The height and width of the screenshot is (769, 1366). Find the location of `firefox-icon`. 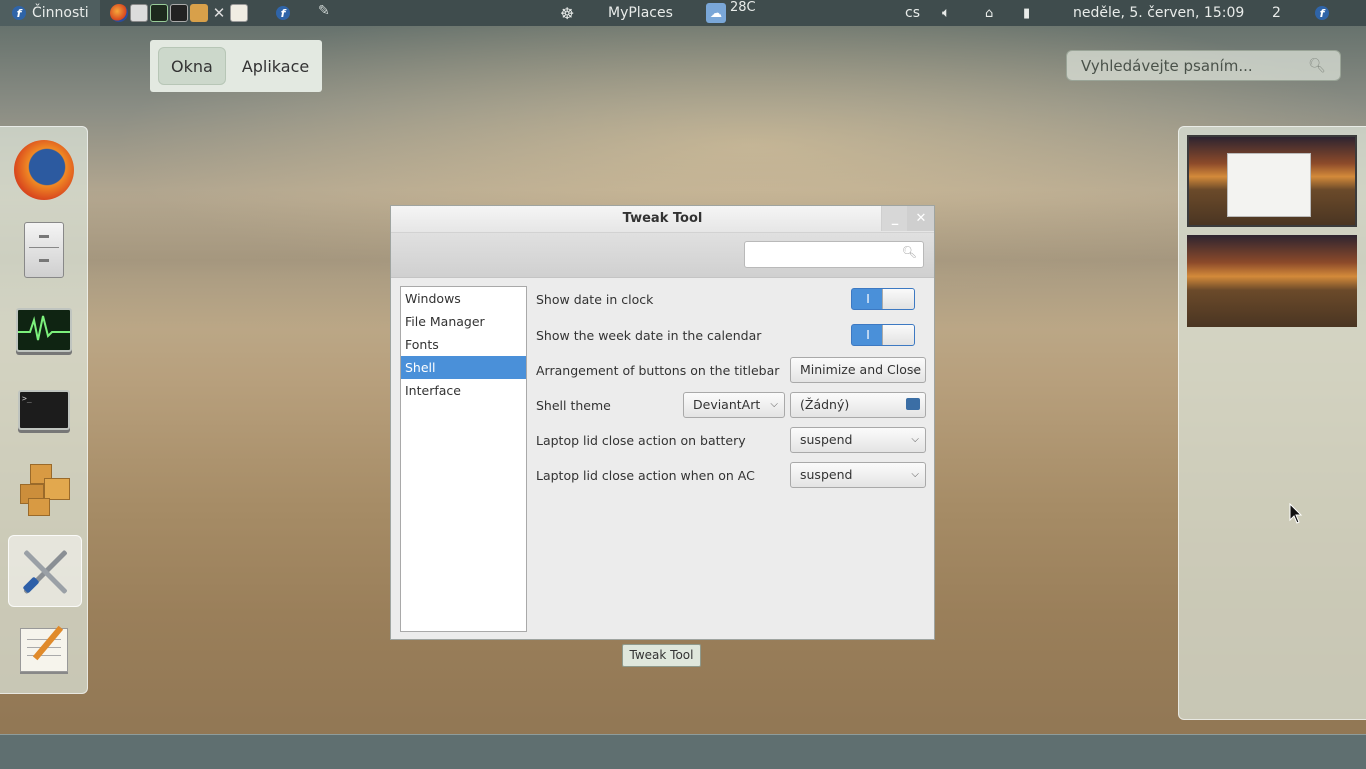

firefox-icon is located at coordinates (44, 170).